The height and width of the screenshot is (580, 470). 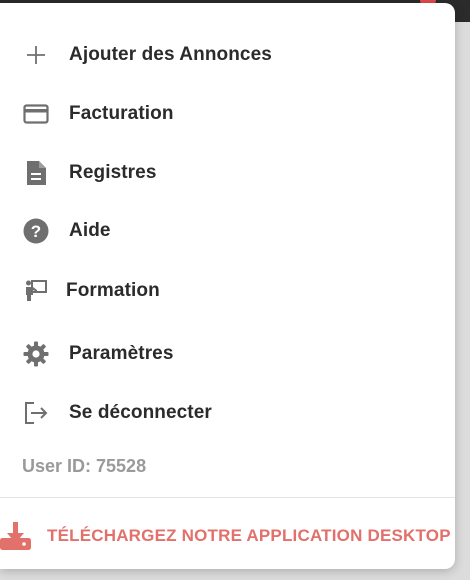 What do you see at coordinates (113, 290) in the screenshot?
I see `menu-item-label: Formation` at bounding box center [113, 290].